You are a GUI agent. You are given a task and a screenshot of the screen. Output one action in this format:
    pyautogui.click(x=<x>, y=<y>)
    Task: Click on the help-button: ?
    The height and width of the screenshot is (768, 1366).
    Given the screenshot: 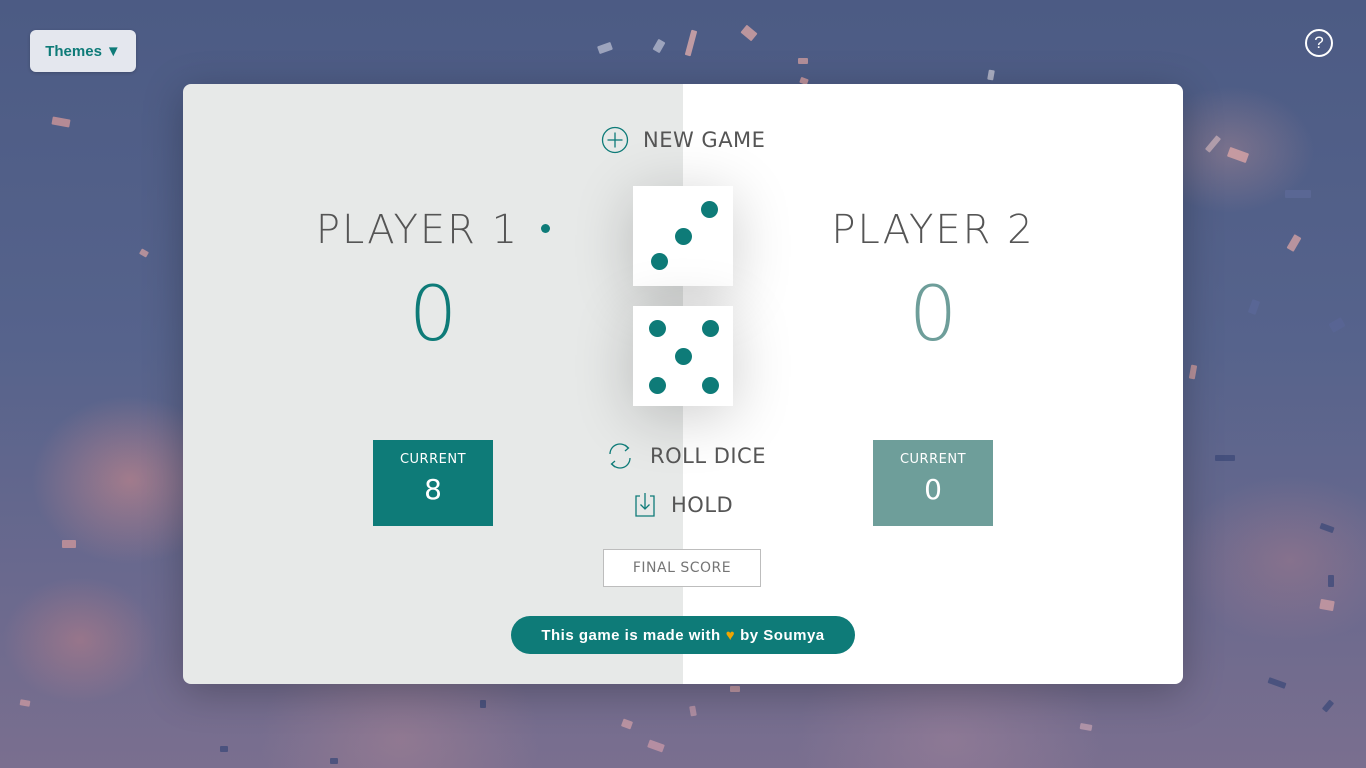 What is the action you would take?
    pyautogui.click(x=1319, y=43)
    